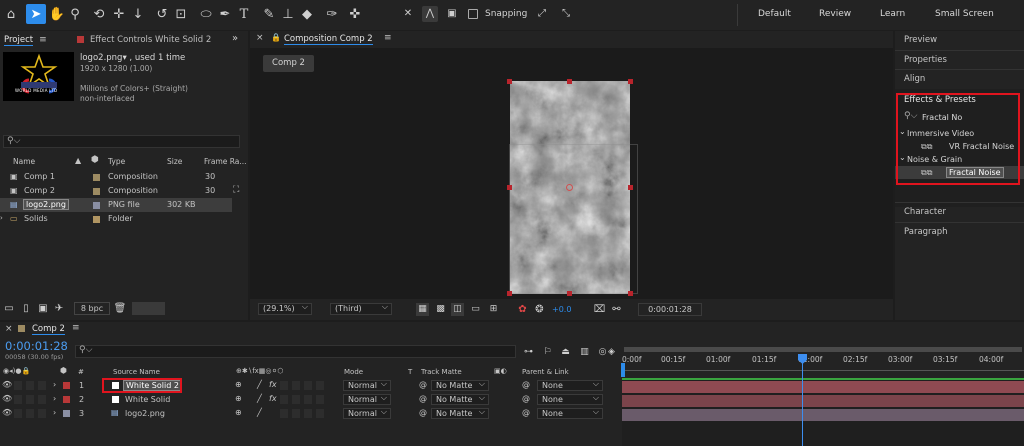 The image size is (1024, 446). I want to click on exposure-value: +0.0, so click(561, 309).